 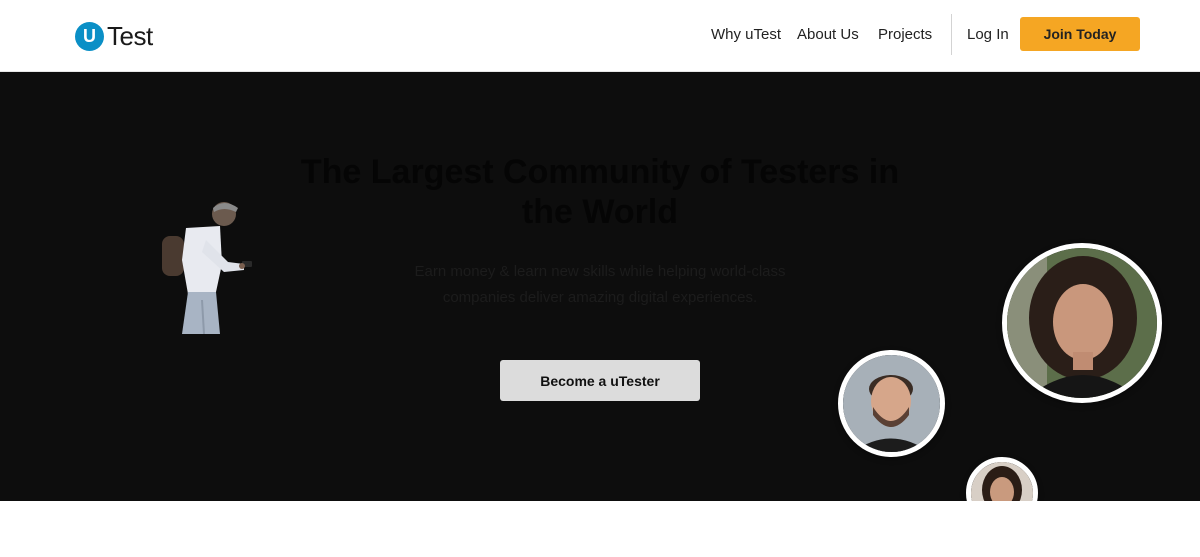 What do you see at coordinates (130, 35) in the screenshot?
I see `logo-text: Test` at bounding box center [130, 35].